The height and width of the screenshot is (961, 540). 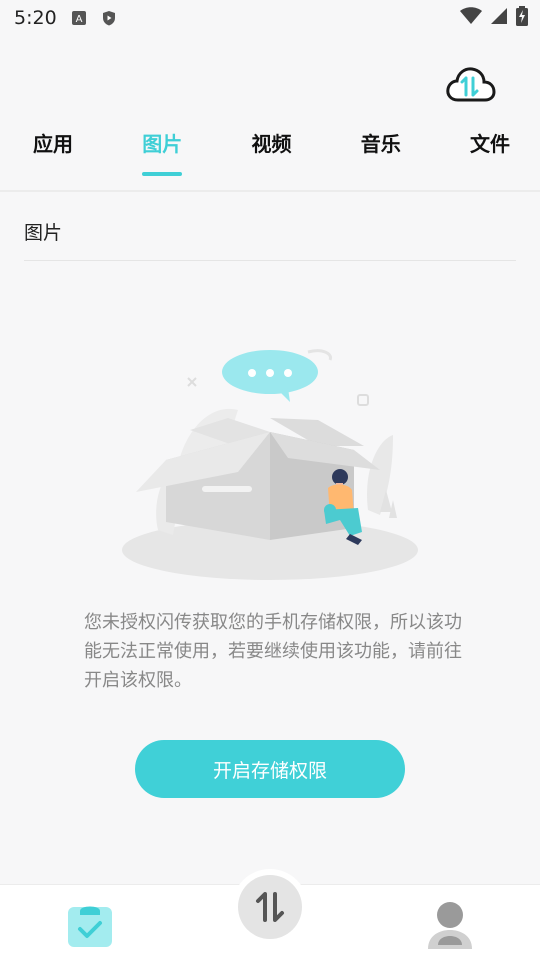 I want to click on battery-charging-icon, so click(x=522, y=16).